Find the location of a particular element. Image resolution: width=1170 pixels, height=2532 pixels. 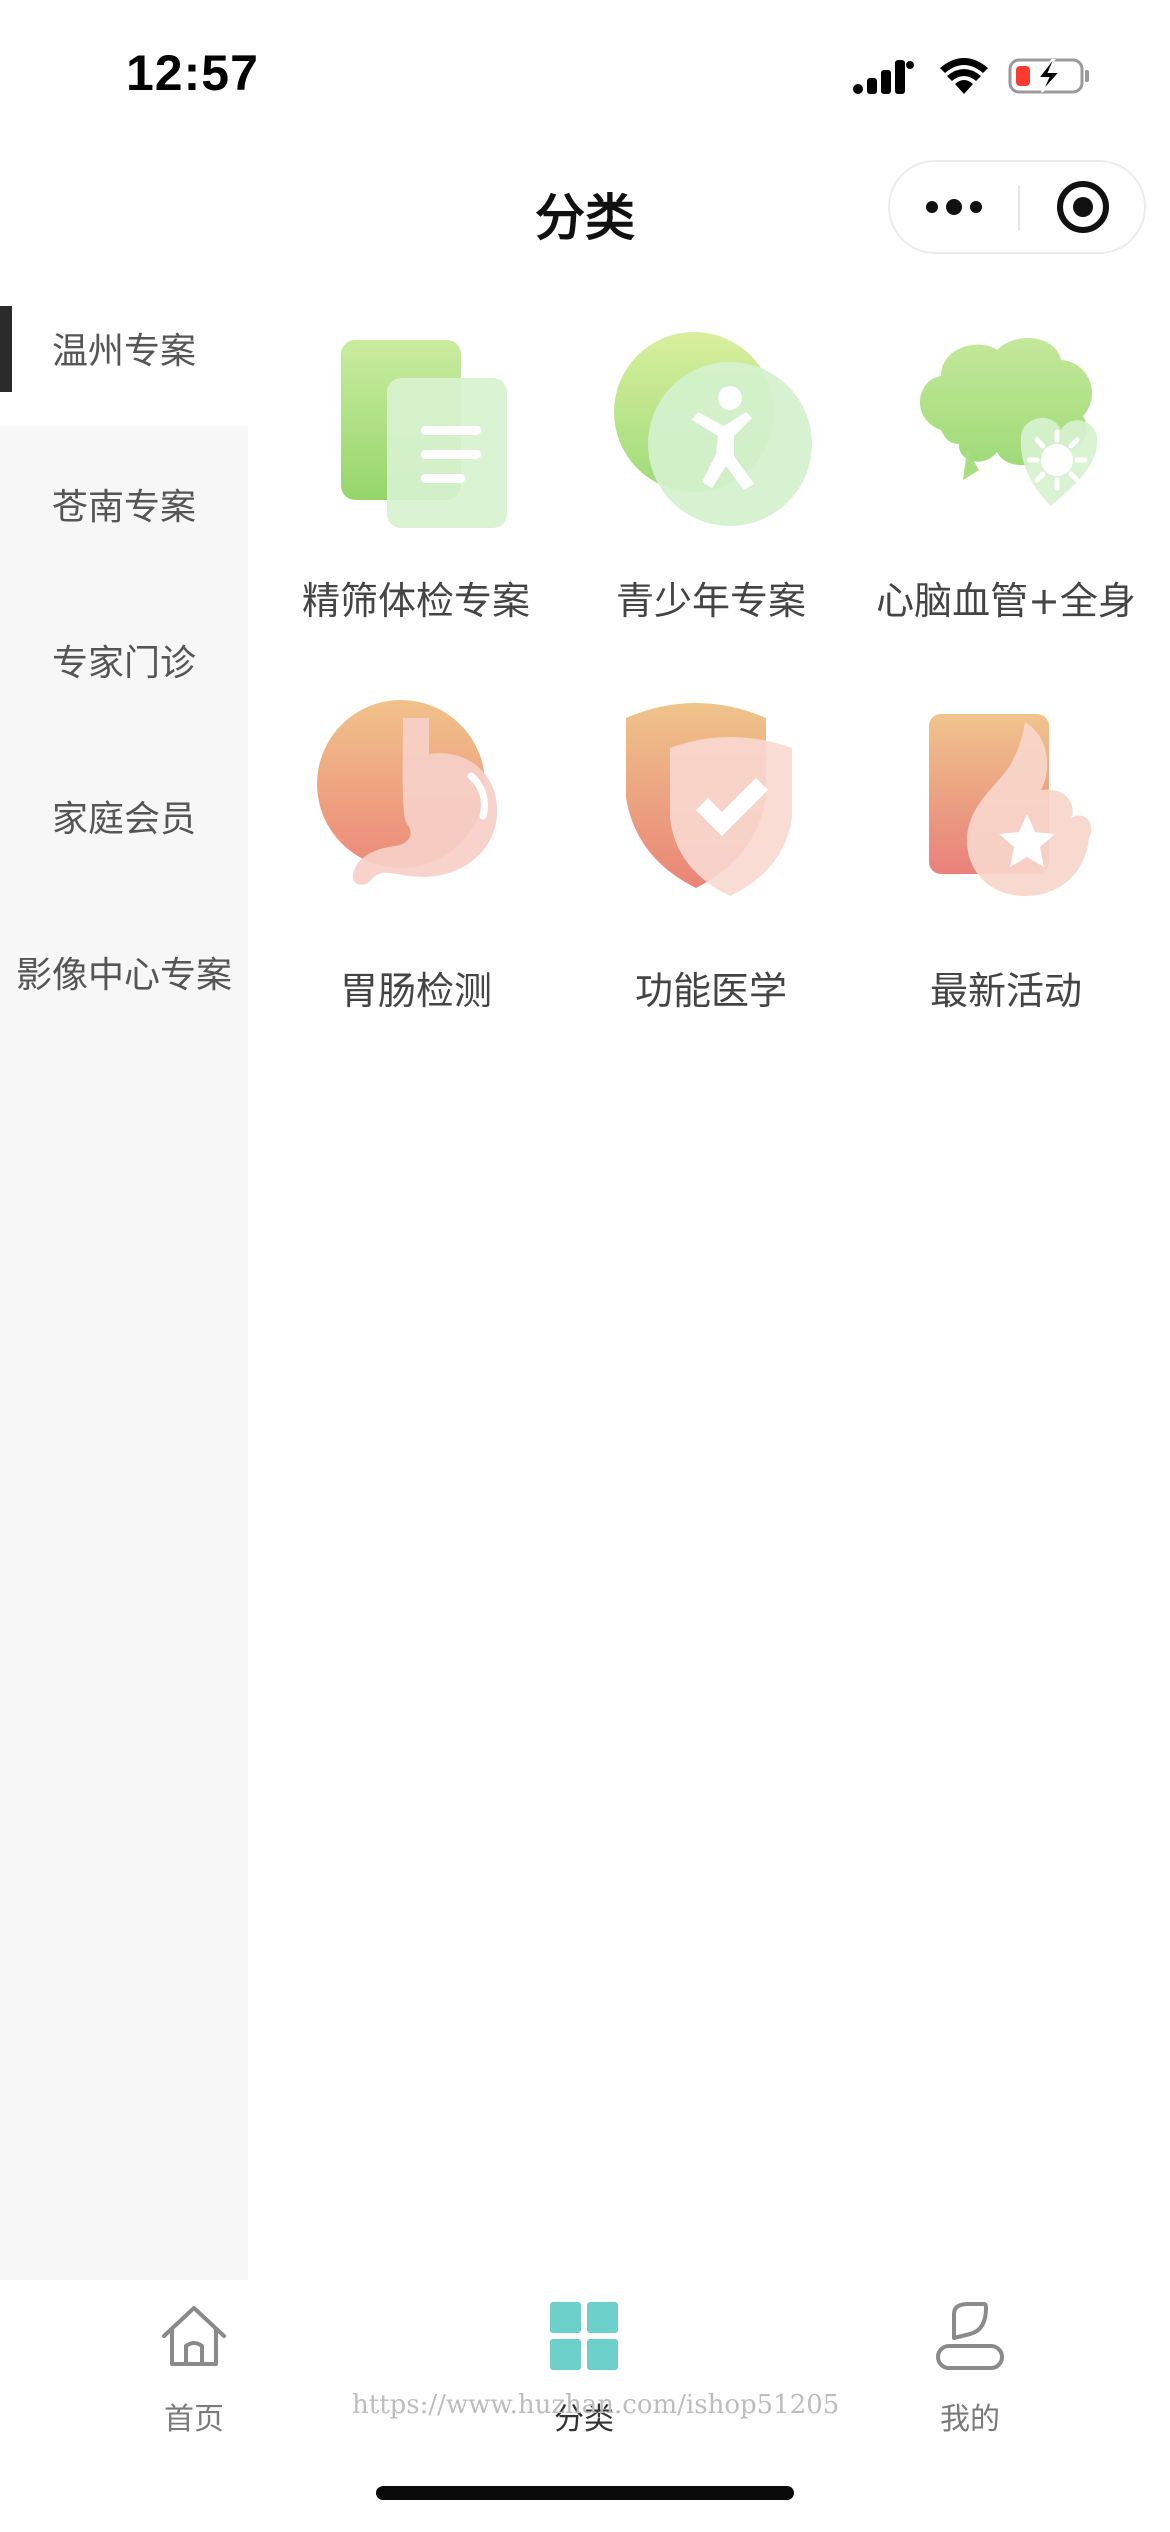

star-card-icon is located at coordinates (1010, 805).